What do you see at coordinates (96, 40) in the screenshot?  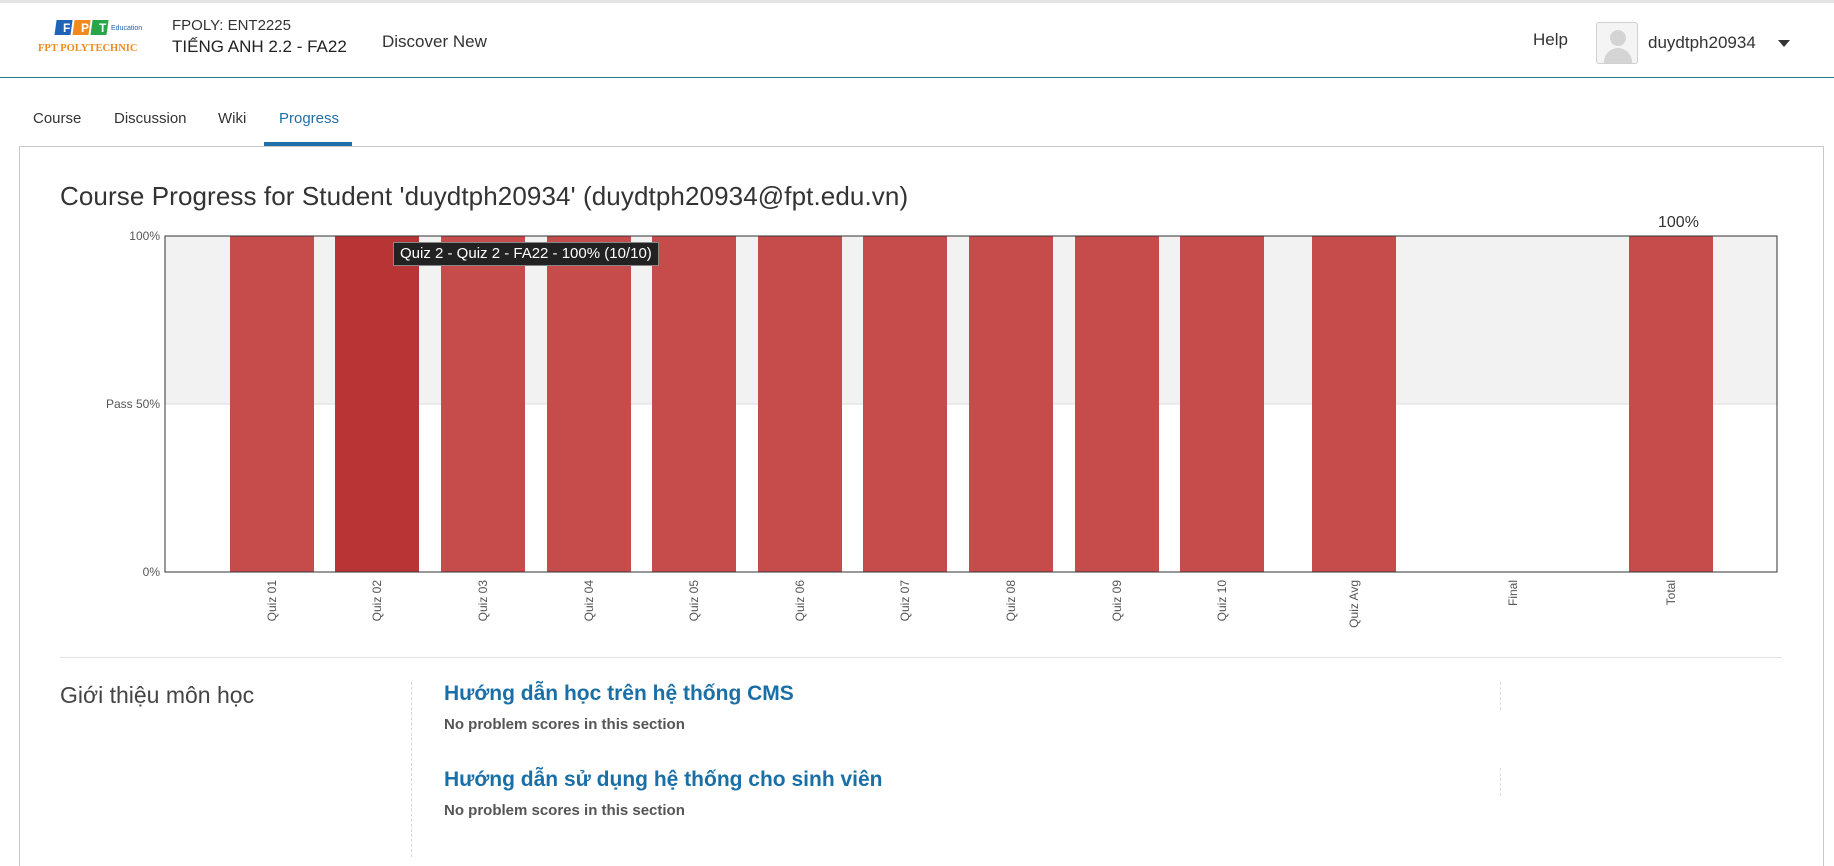 I see `fpt-polytechnic-logo: F P T Education FPT POLYTECHNIC` at bounding box center [96, 40].